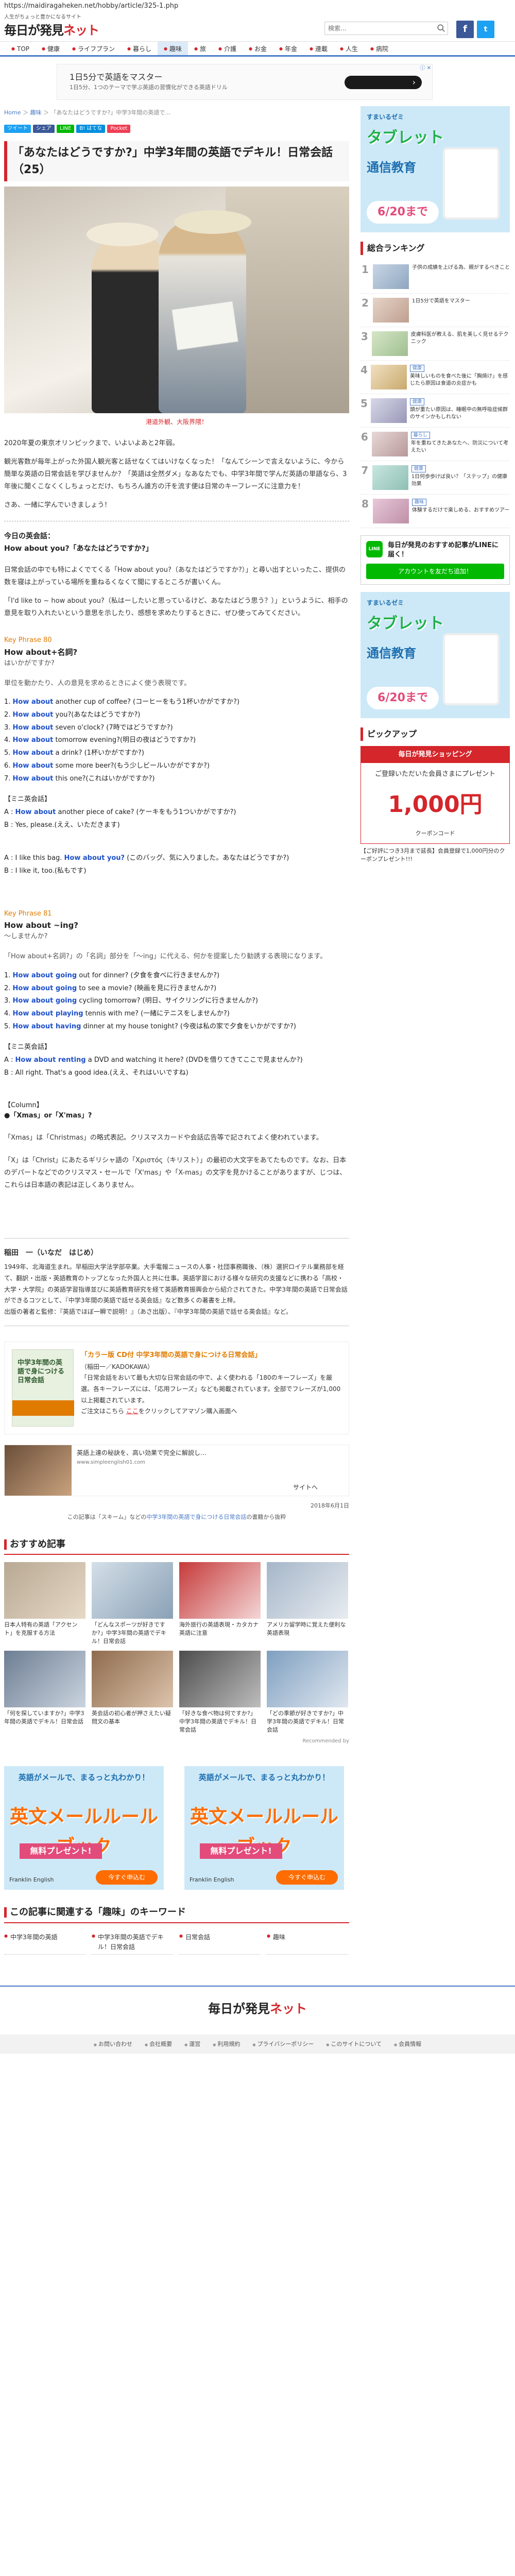 Image resolution: width=515 pixels, height=2576 pixels. I want to click on site-logo: 毎日が発見ネット, so click(51, 30).